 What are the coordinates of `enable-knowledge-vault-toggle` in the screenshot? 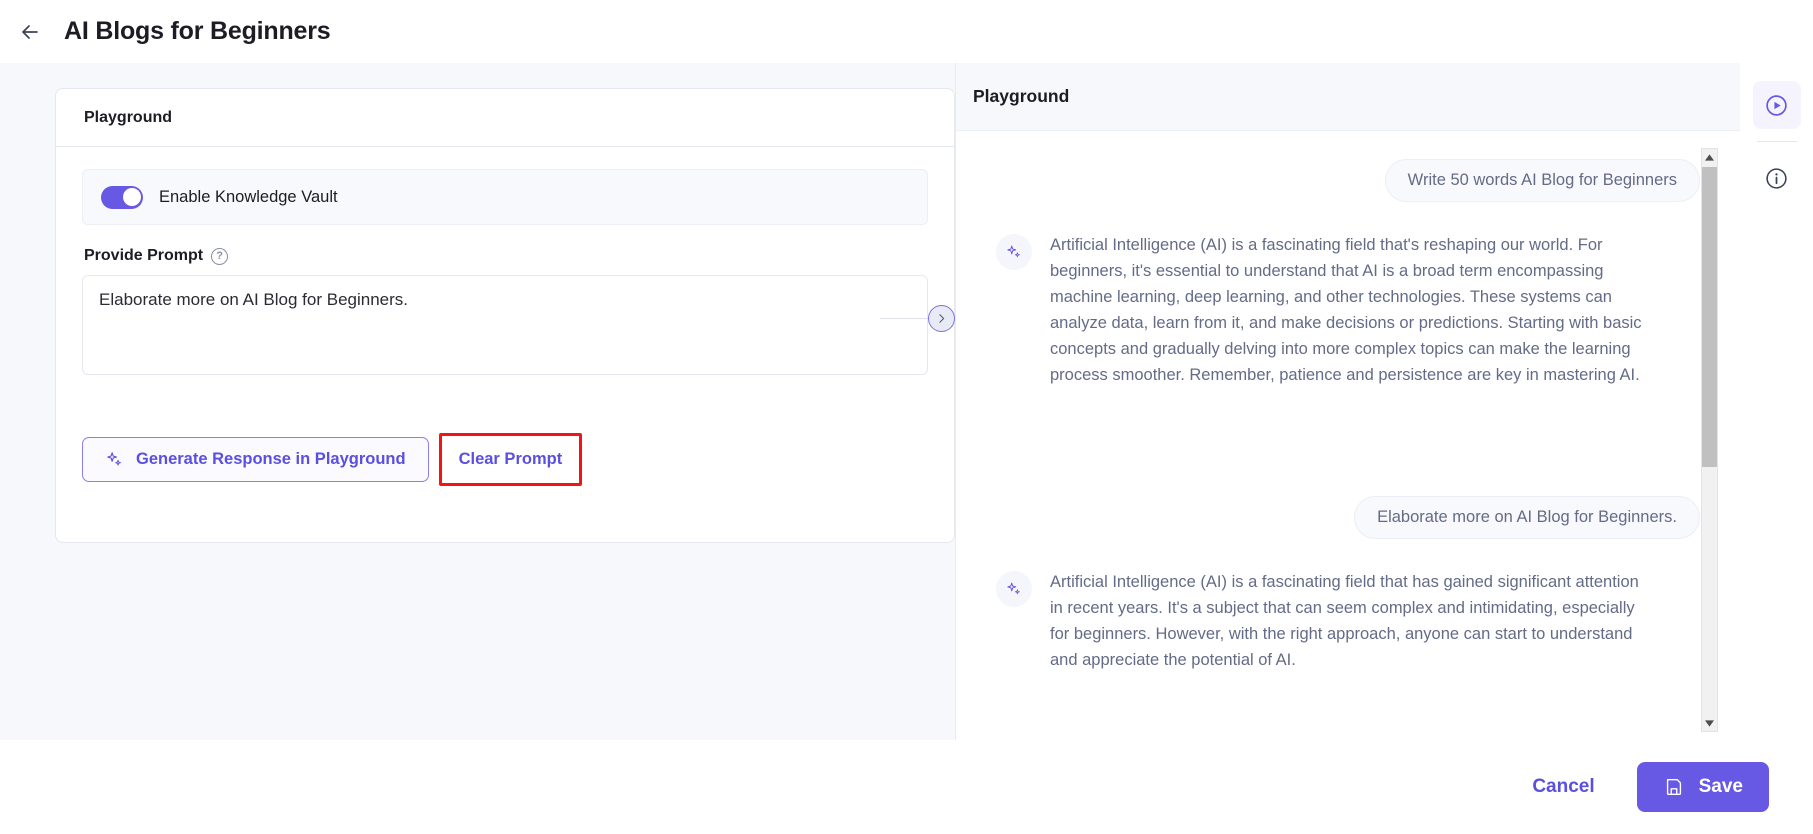 It's located at (122, 197).